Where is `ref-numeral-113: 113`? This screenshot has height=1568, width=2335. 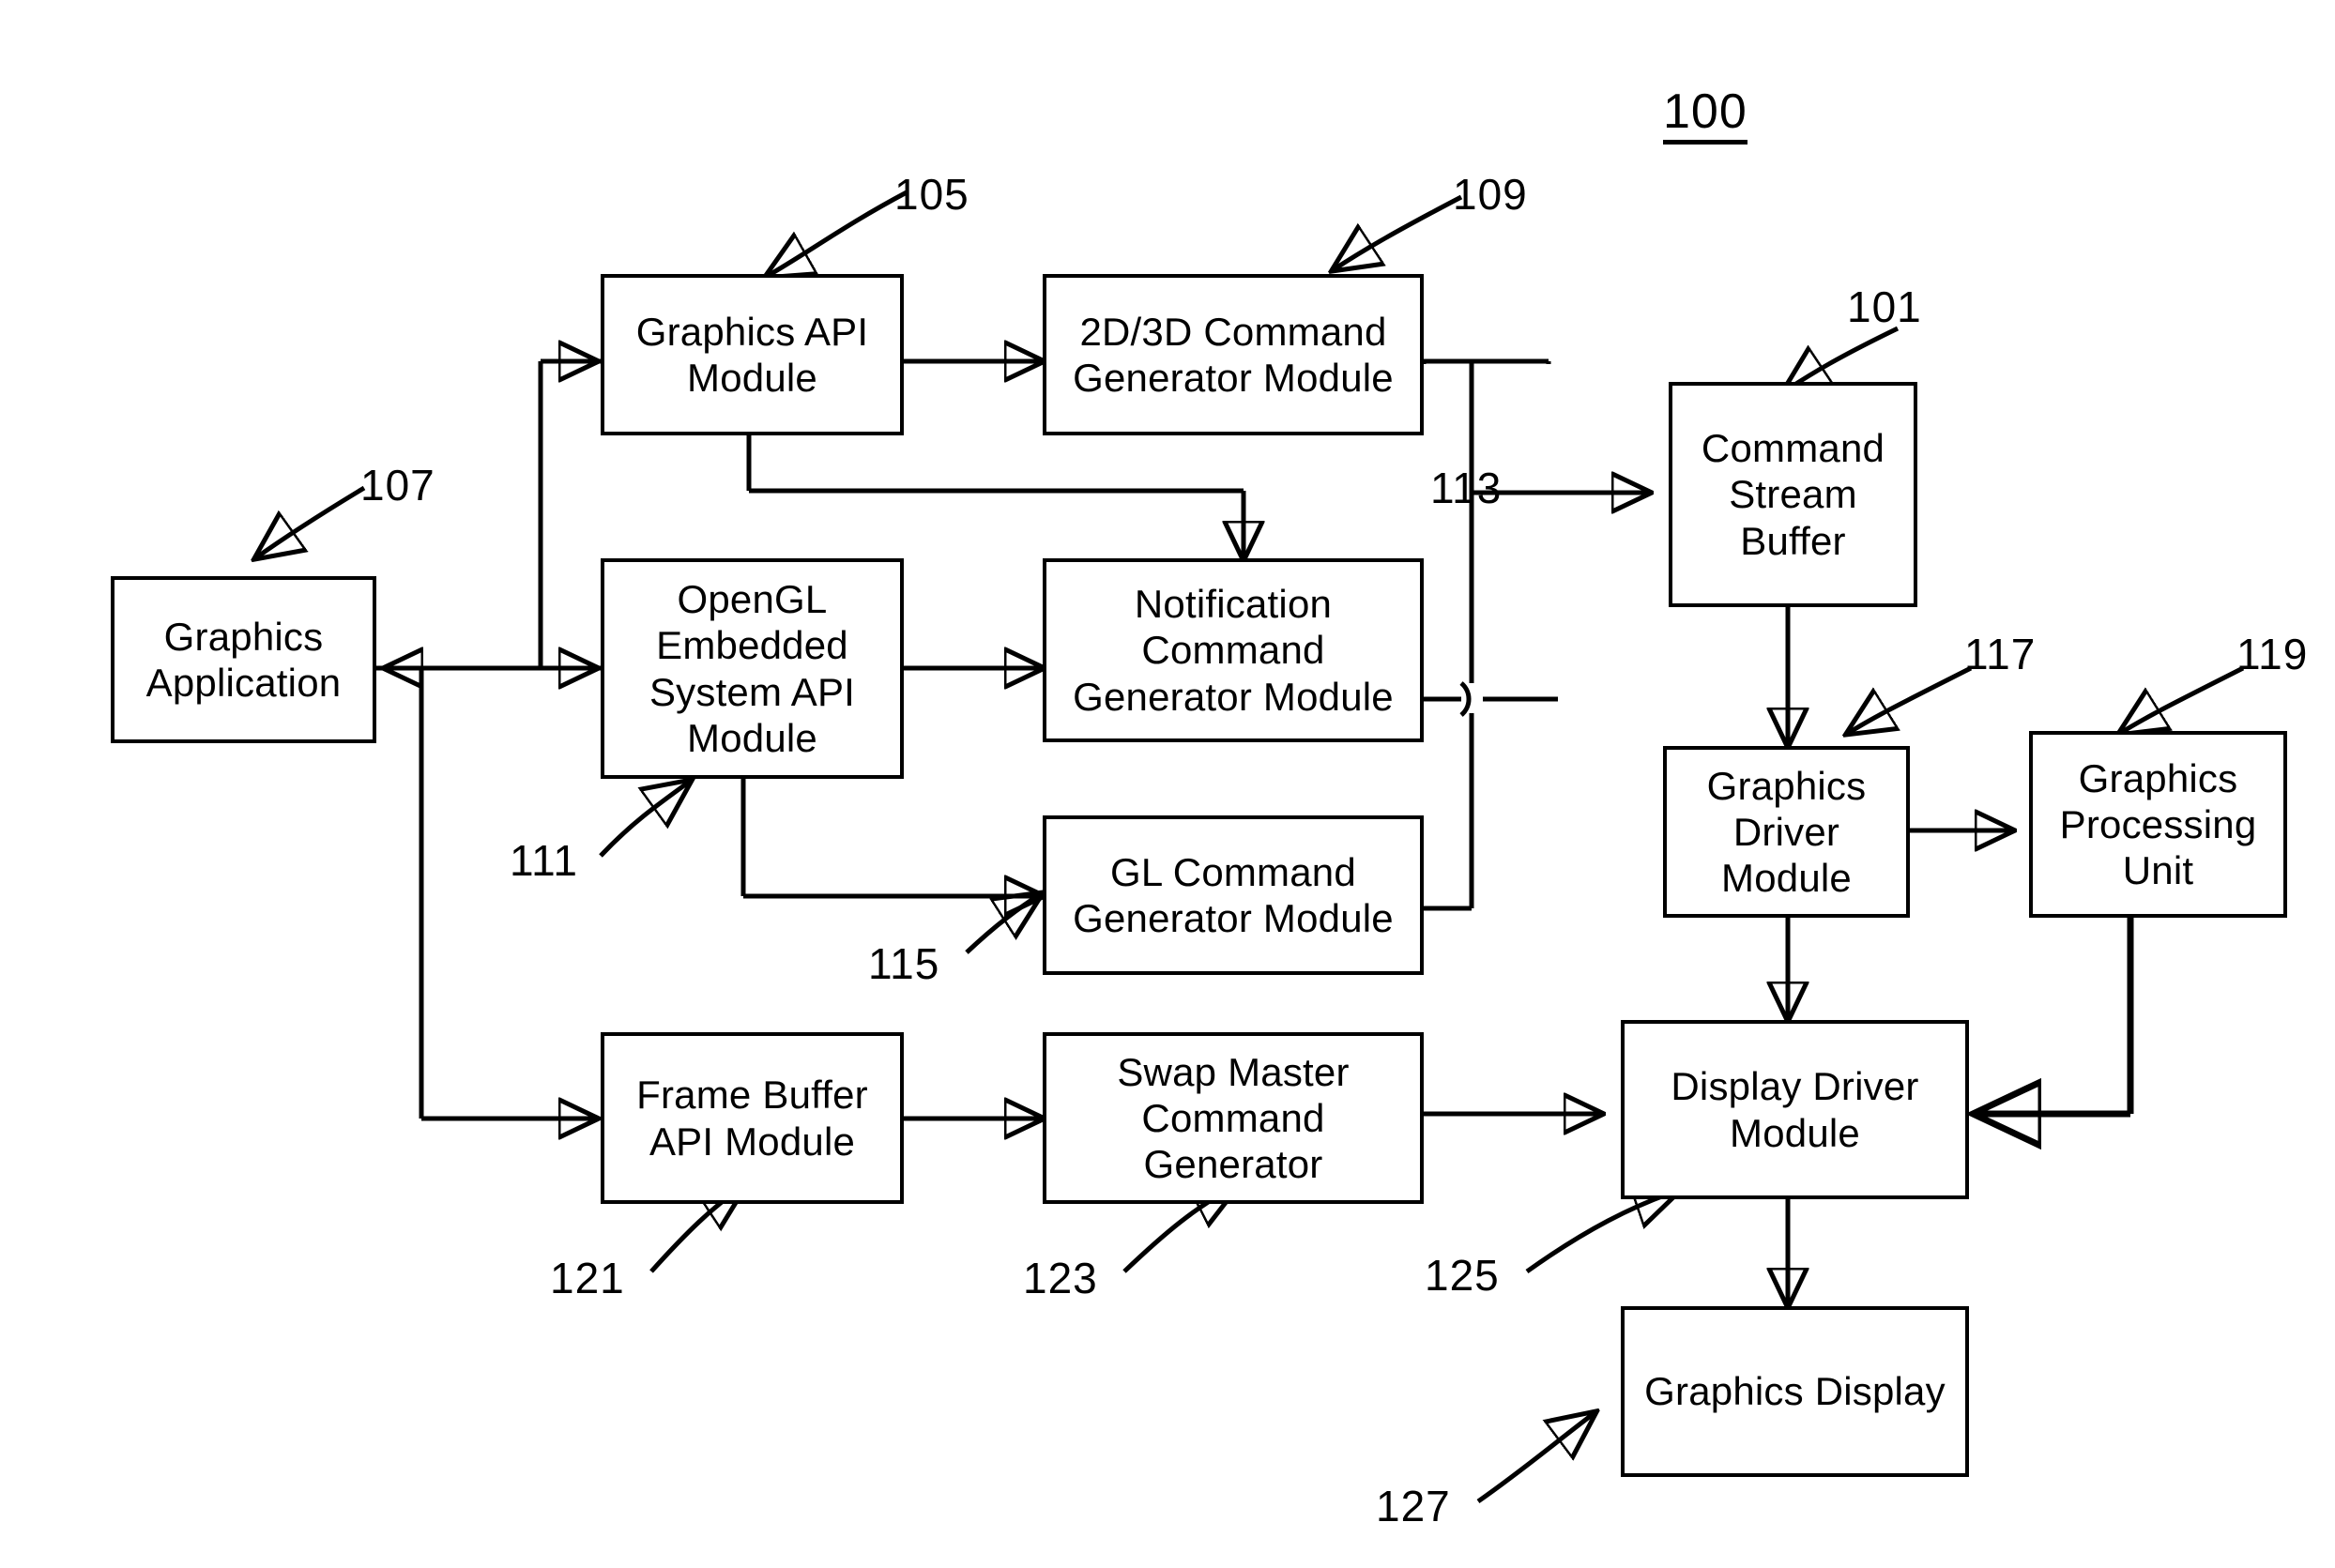
ref-numeral-113: 113 is located at coordinates (1466, 488).